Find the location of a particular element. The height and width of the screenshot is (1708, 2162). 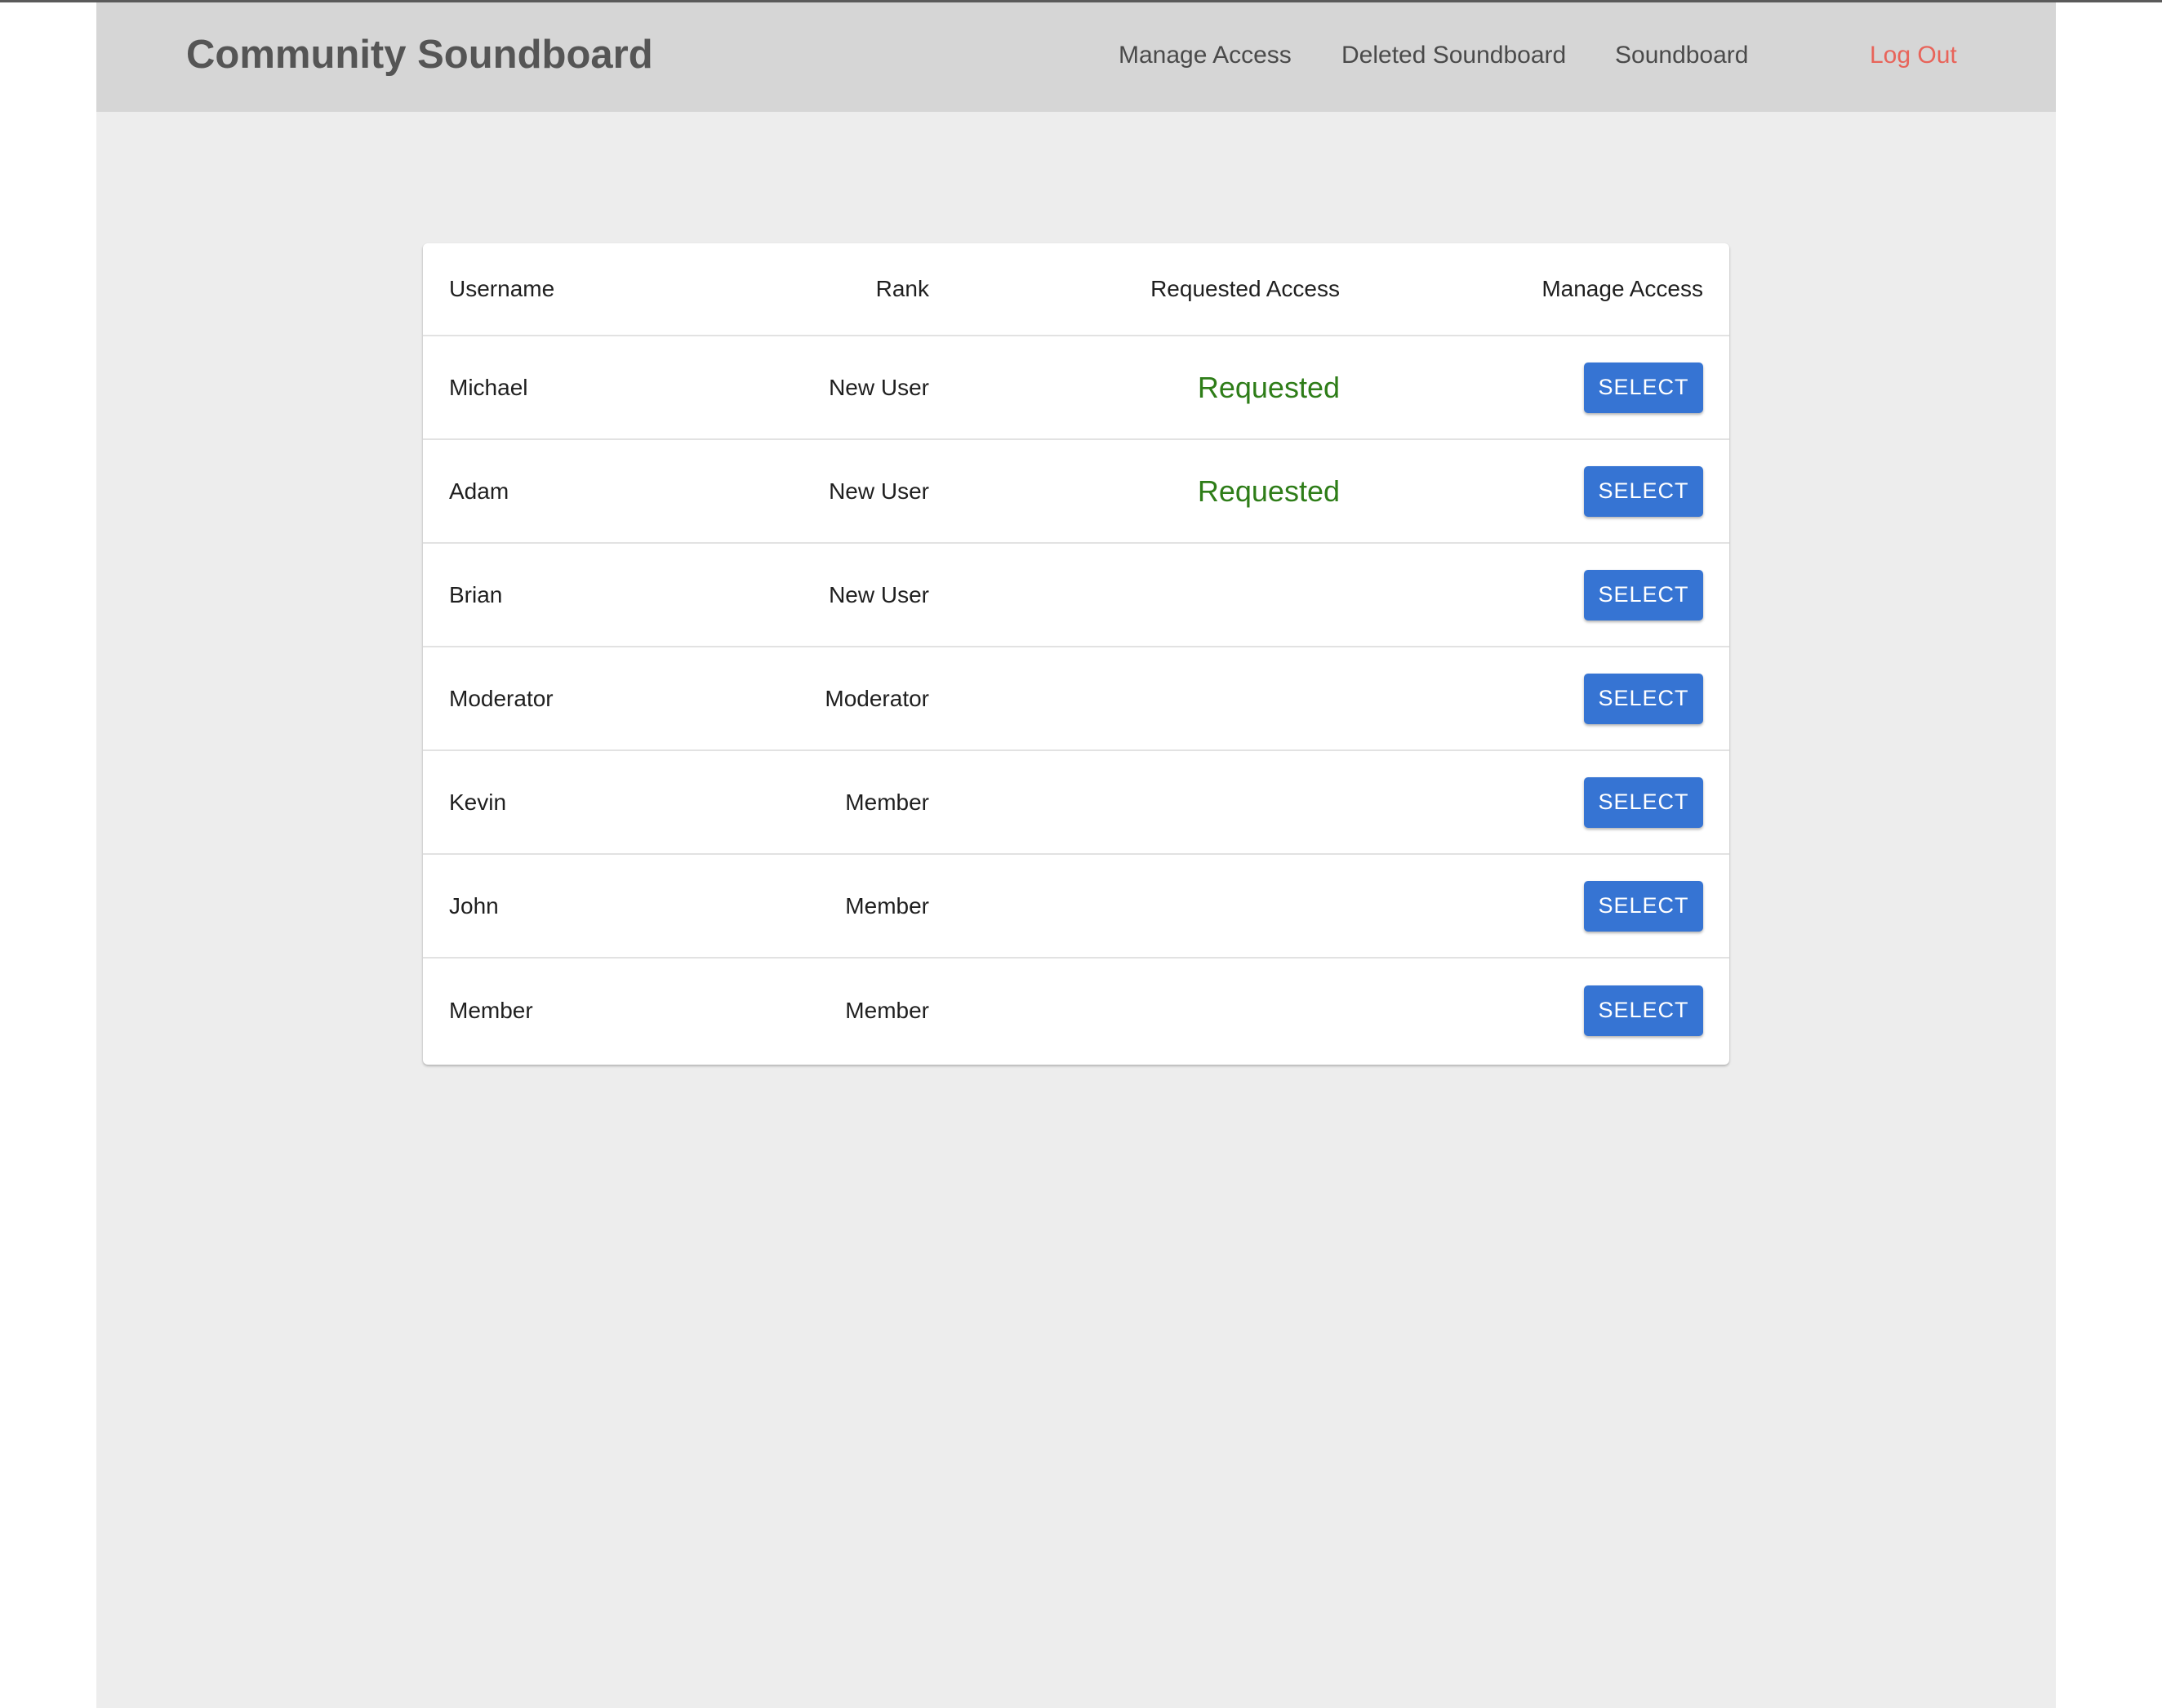

table-row: John Member SELECT is located at coordinates (1076, 907).